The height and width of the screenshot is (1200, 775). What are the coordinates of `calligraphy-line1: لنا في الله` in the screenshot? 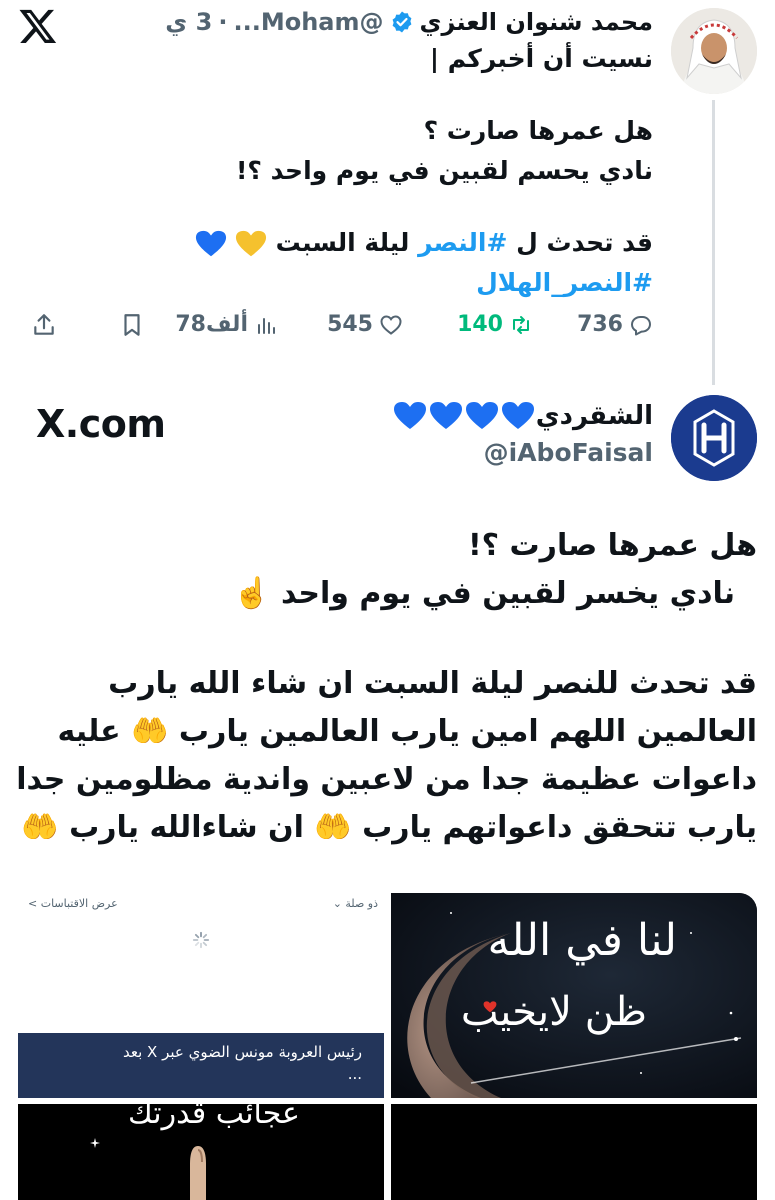 It's located at (582, 940).